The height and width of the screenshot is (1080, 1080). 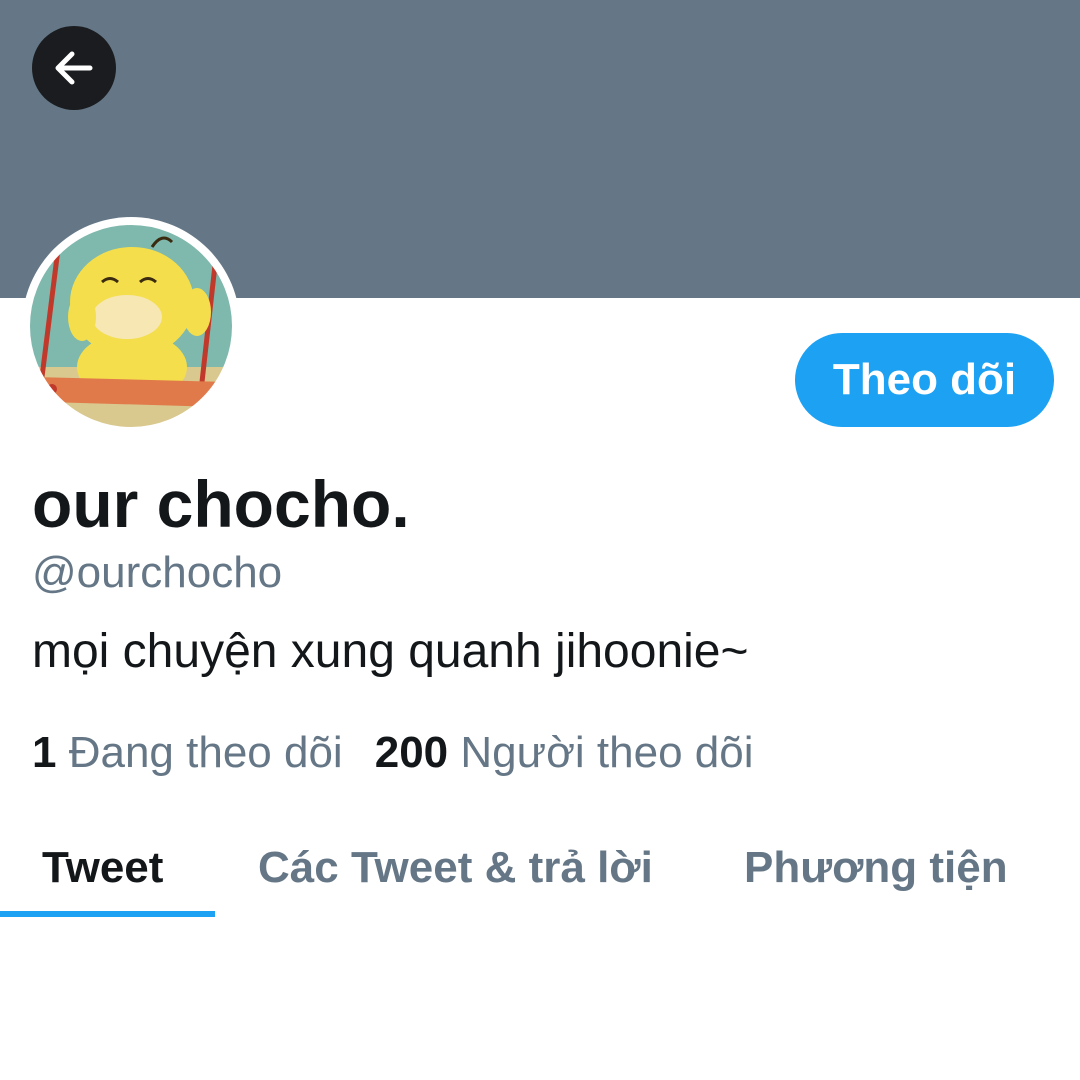 What do you see at coordinates (102, 868) in the screenshot?
I see `tab-tweets: Tweet` at bounding box center [102, 868].